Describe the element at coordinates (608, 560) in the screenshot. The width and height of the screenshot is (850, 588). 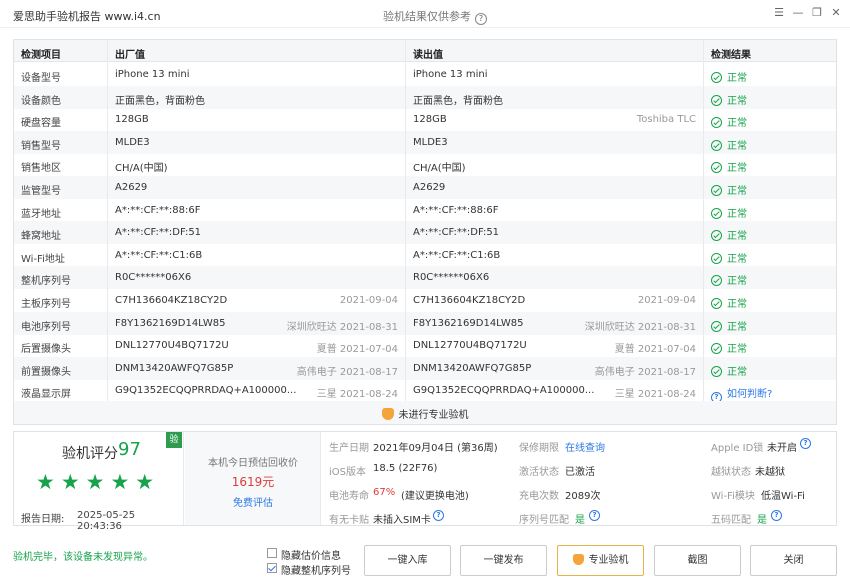
I see `pro-check-label: 专业验机` at that location.